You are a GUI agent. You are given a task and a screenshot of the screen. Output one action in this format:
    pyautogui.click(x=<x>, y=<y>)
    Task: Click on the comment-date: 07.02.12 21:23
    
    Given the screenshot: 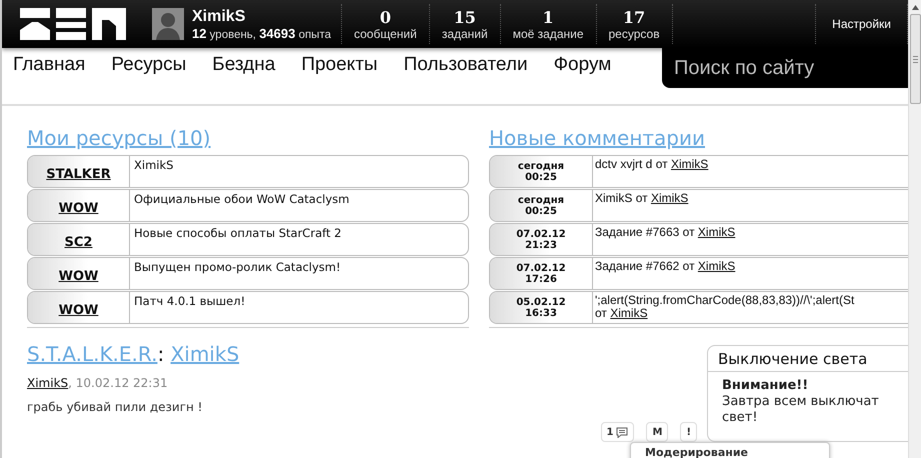 What is the action you would take?
    pyautogui.click(x=541, y=239)
    